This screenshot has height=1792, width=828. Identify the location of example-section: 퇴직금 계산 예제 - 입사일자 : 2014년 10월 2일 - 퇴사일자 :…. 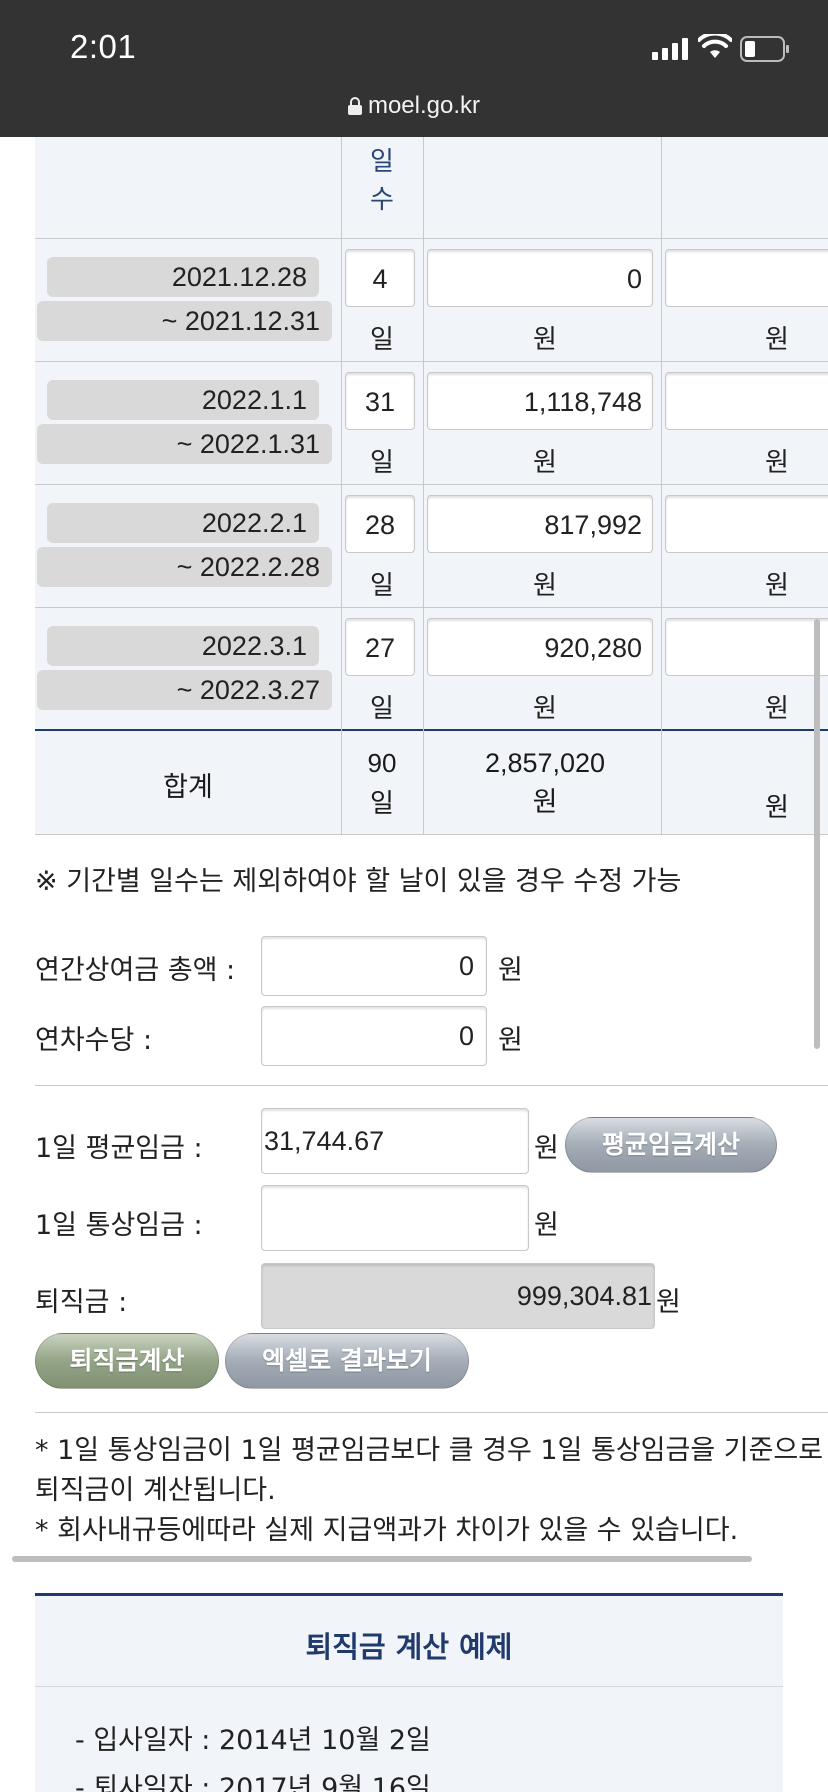
(409, 1692).